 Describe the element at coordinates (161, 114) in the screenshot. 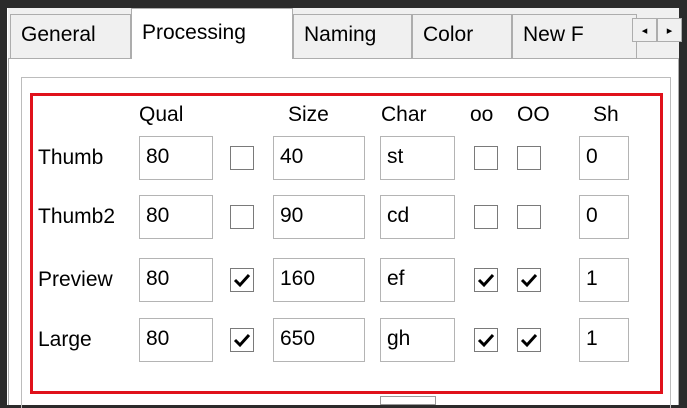

I see `header-qual: Qual` at that location.